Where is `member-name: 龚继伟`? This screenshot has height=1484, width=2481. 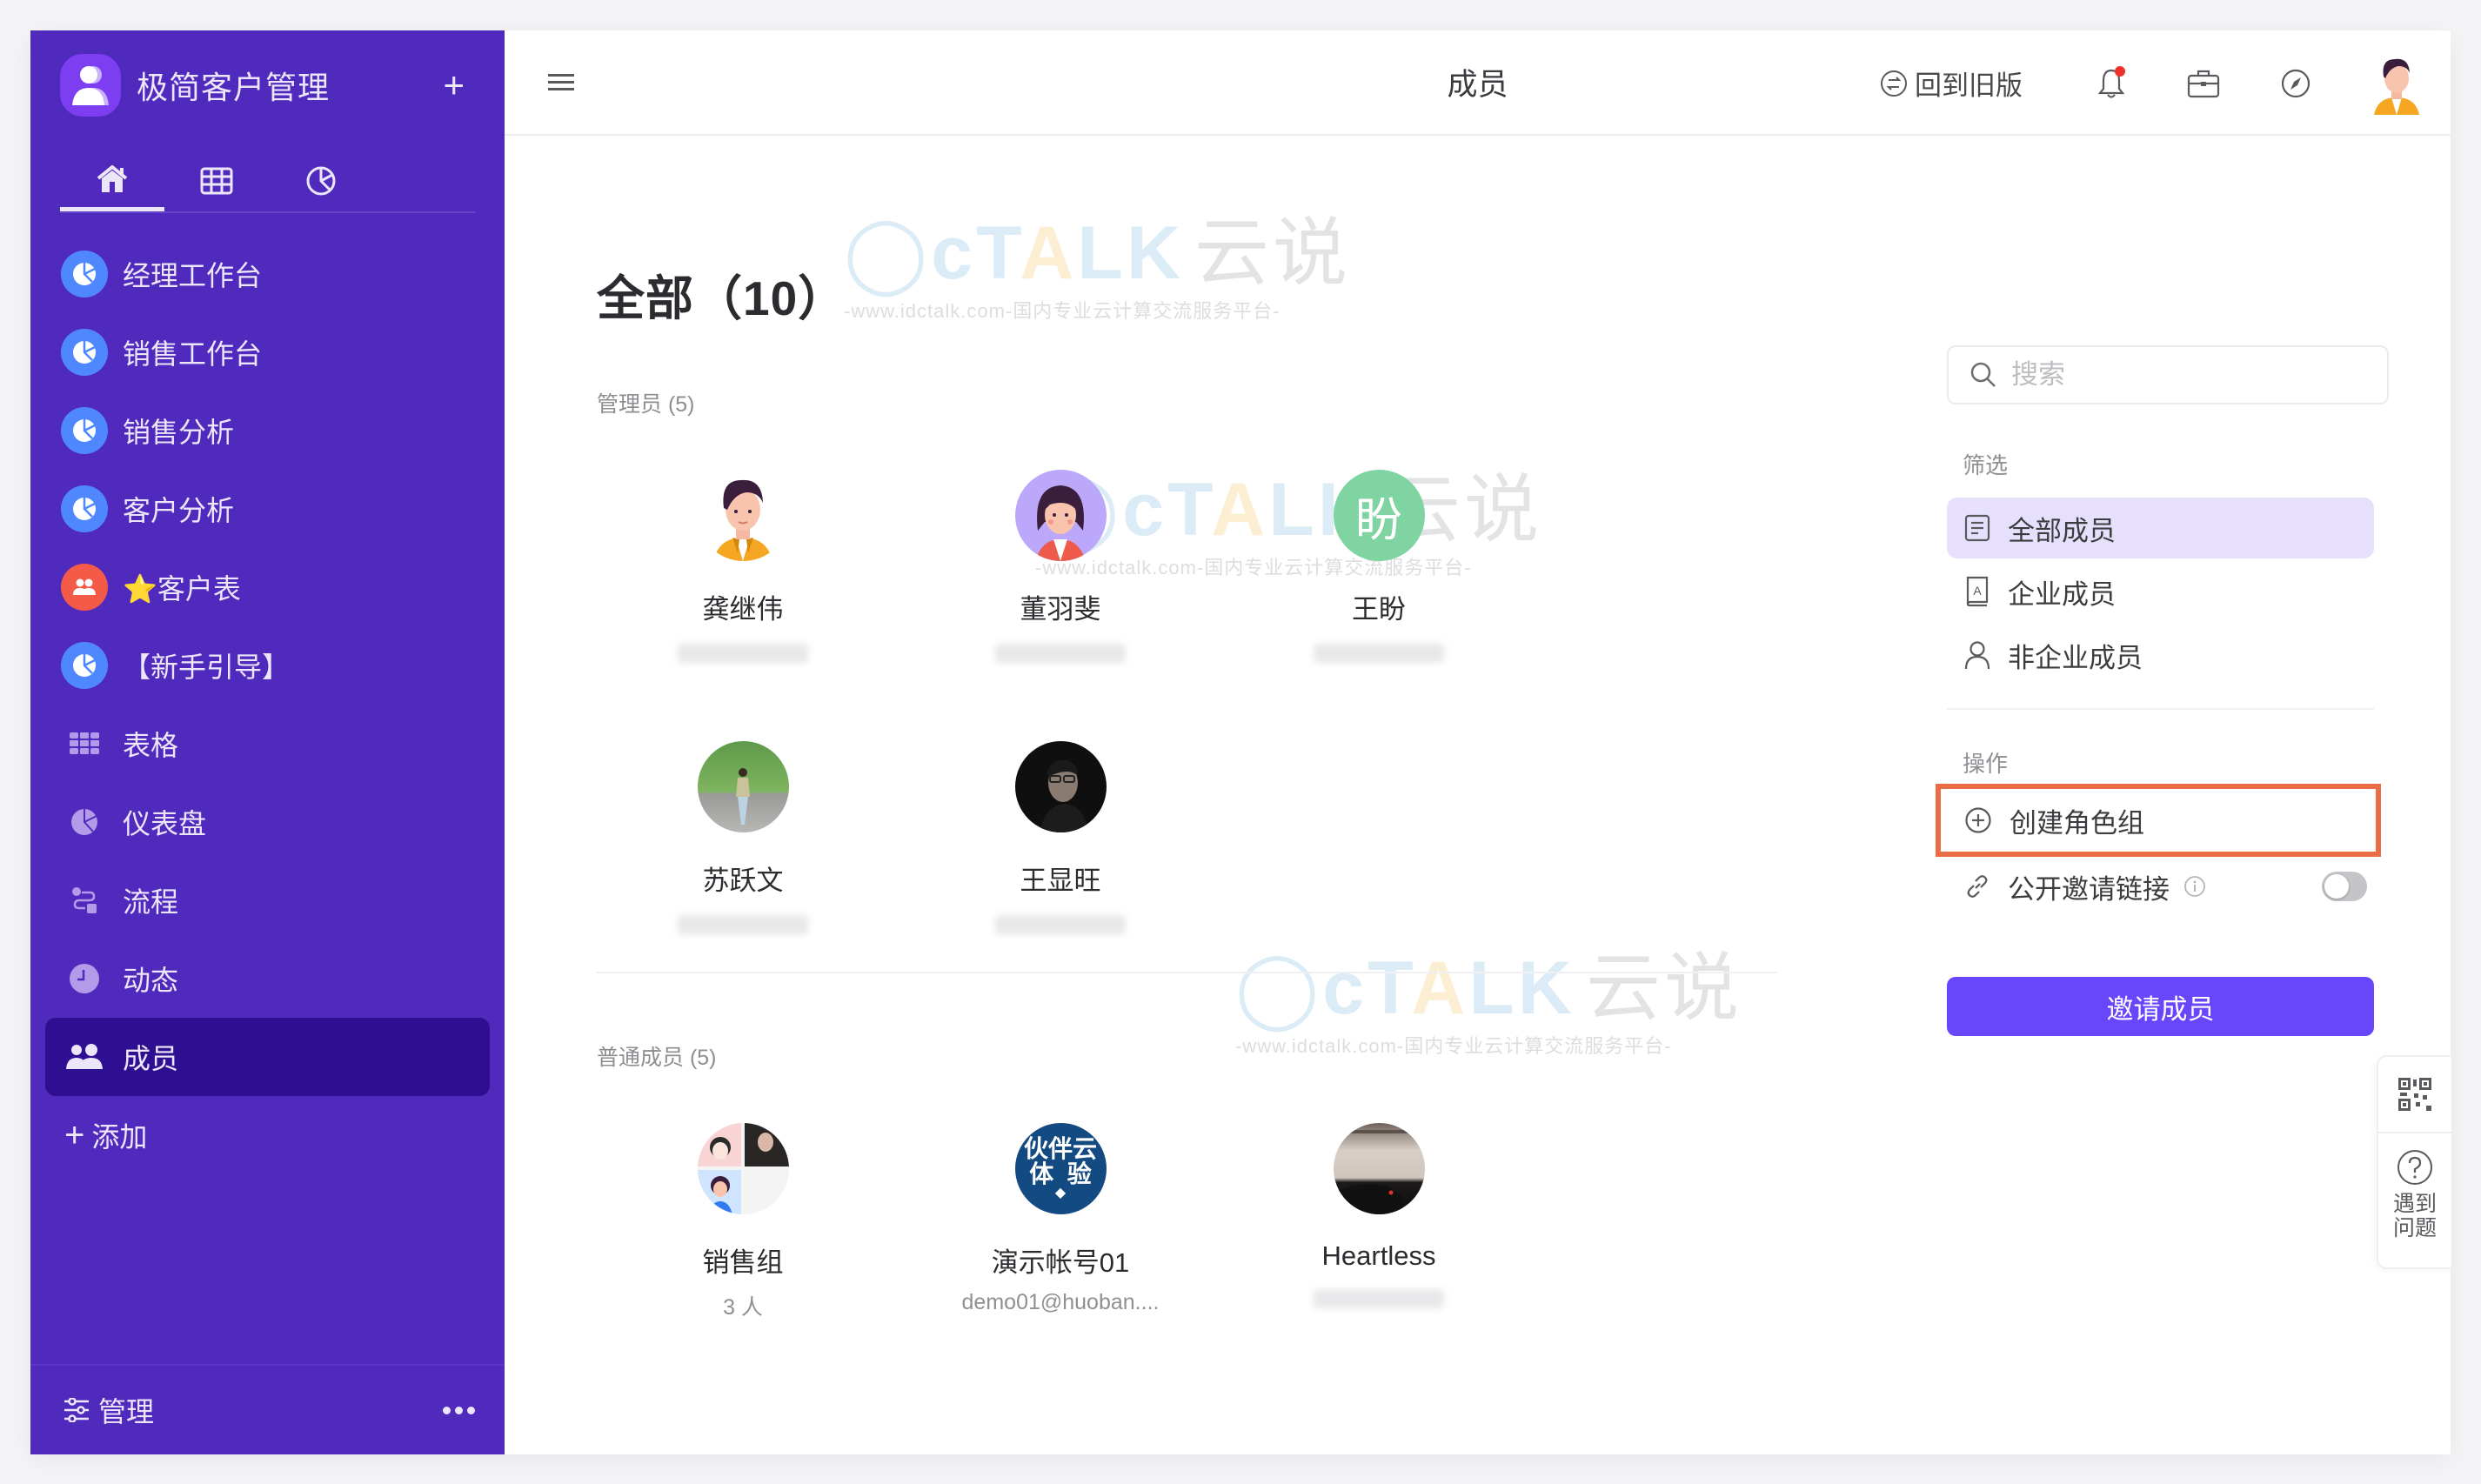
member-name: 龚继伟 is located at coordinates (743, 609).